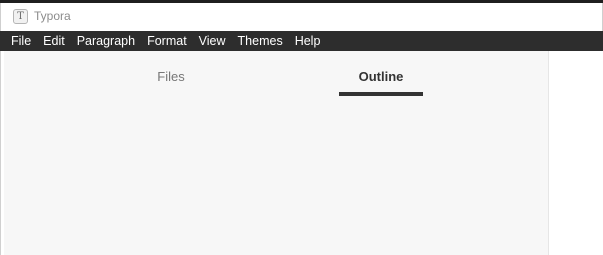 The height and width of the screenshot is (255, 603). I want to click on active-tab-indicator, so click(381, 94).